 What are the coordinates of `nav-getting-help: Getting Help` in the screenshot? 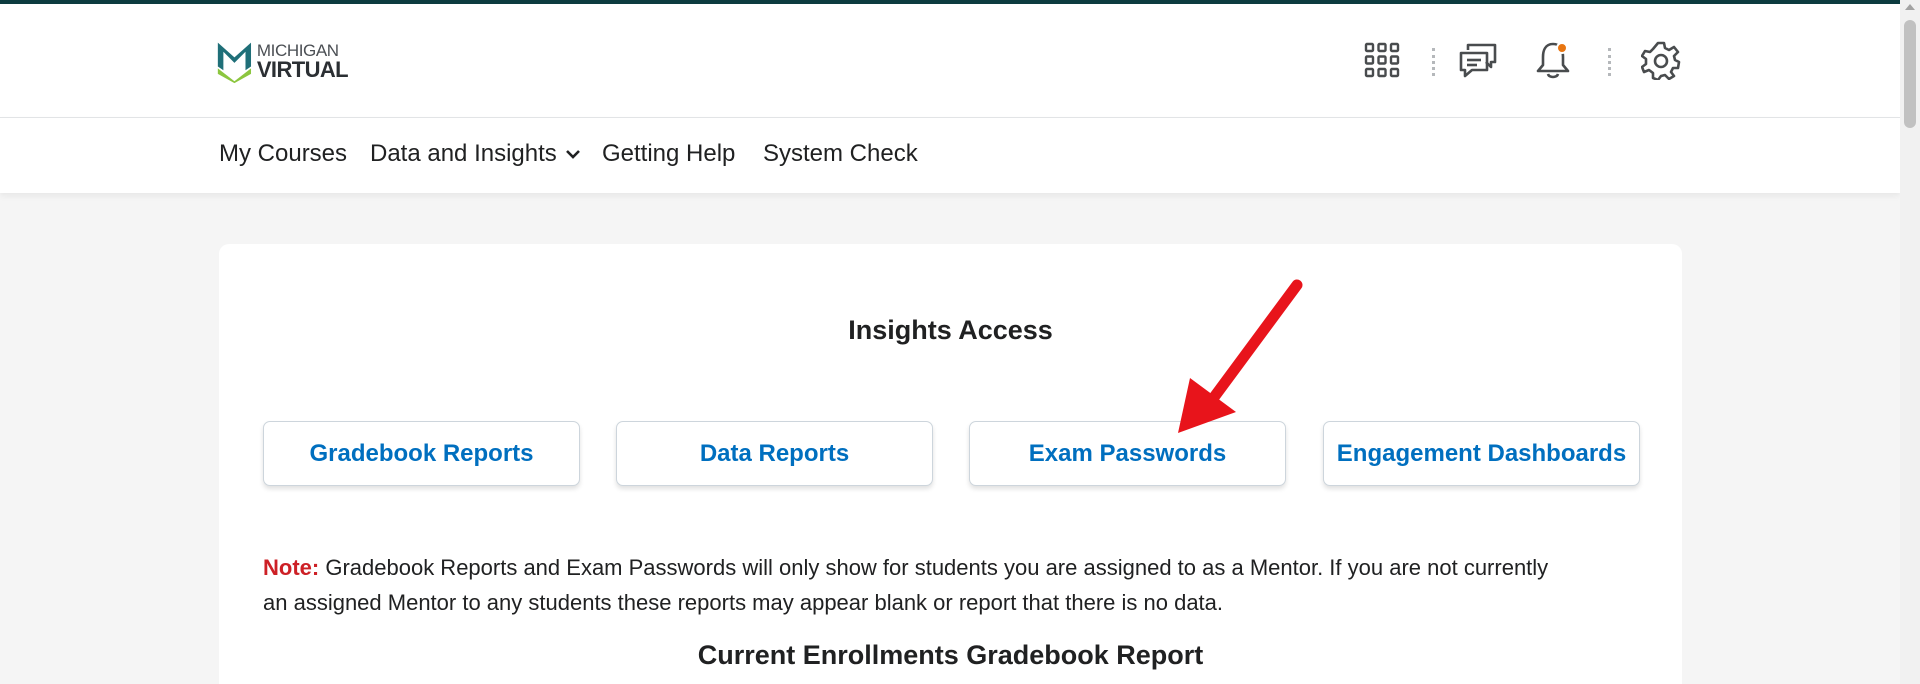 It's located at (668, 154).